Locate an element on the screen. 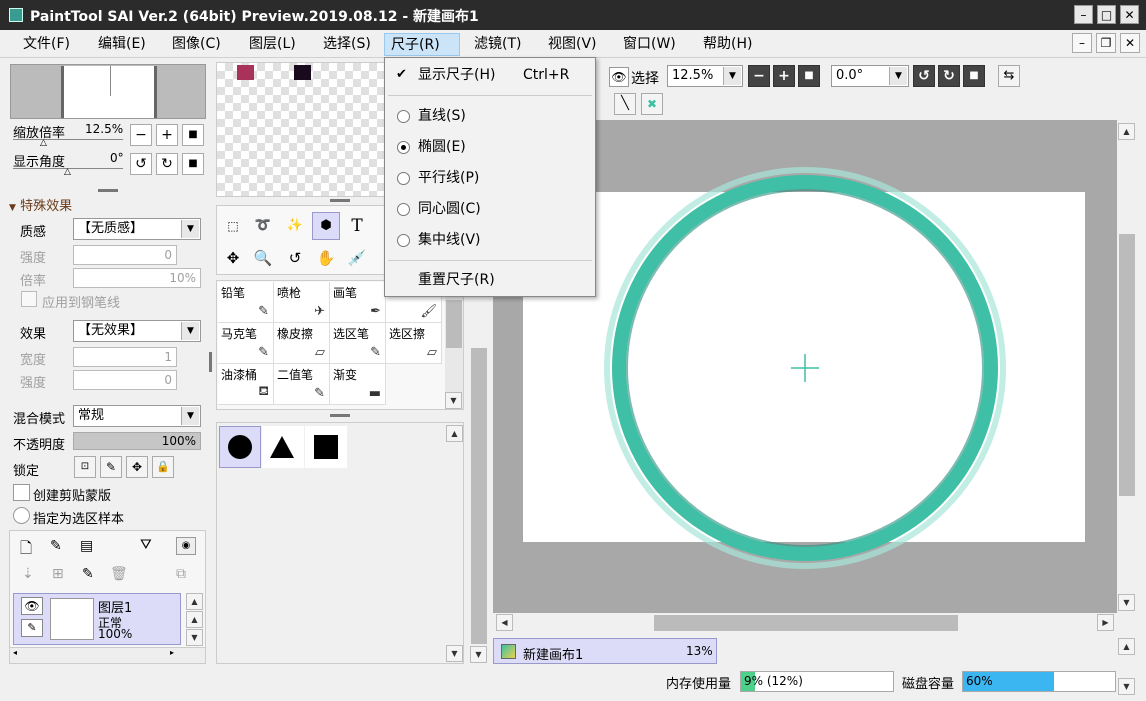 This screenshot has height=701, width=1146. scroll-up-icon: ▲ is located at coordinates (1126, 646).